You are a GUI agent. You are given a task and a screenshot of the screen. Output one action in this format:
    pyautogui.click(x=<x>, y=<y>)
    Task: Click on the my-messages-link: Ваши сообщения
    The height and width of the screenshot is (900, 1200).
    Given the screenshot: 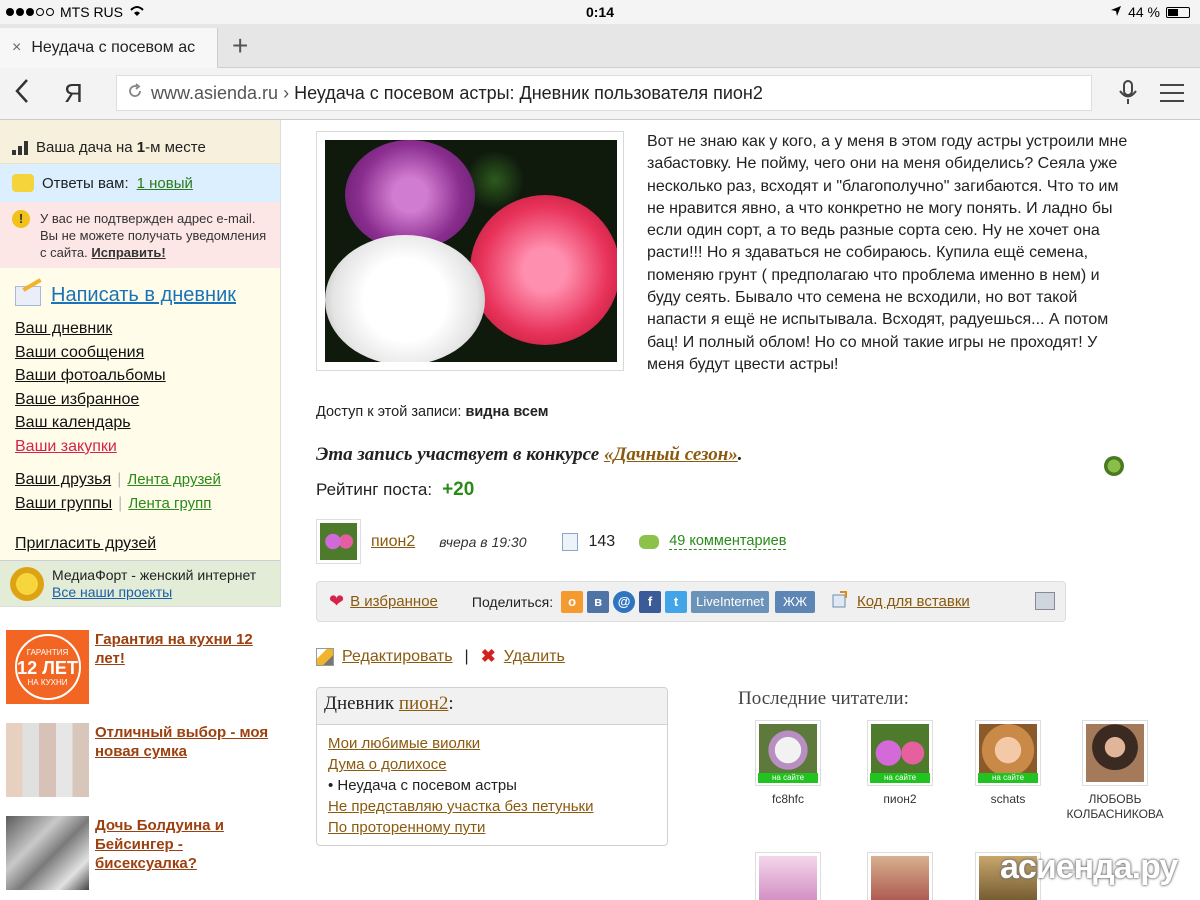 What is the action you would take?
    pyautogui.click(x=147, y=353)
    